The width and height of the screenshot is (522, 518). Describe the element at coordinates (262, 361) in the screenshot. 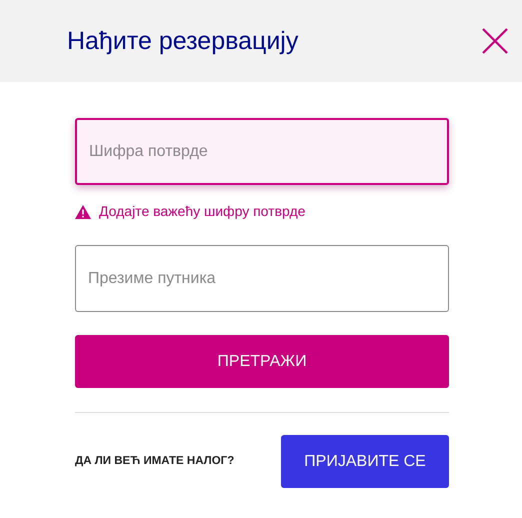

I see `search-button: ПРЕТРАЖИ` at that location.